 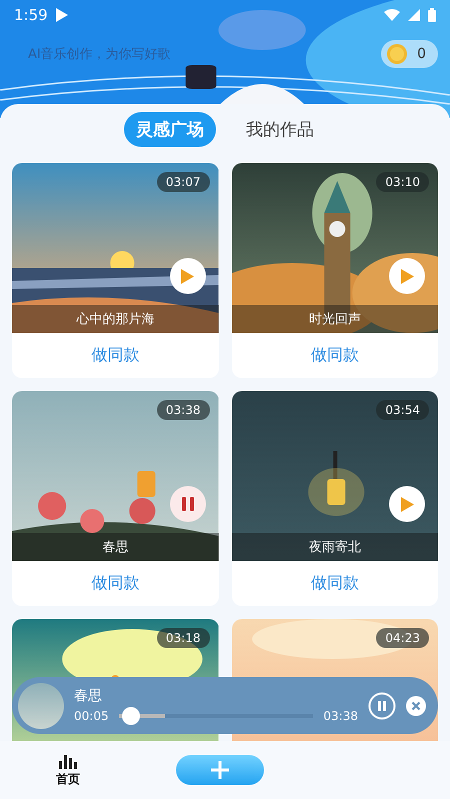 I want to click on status-time: 1:59, so click(x=31, y=15).